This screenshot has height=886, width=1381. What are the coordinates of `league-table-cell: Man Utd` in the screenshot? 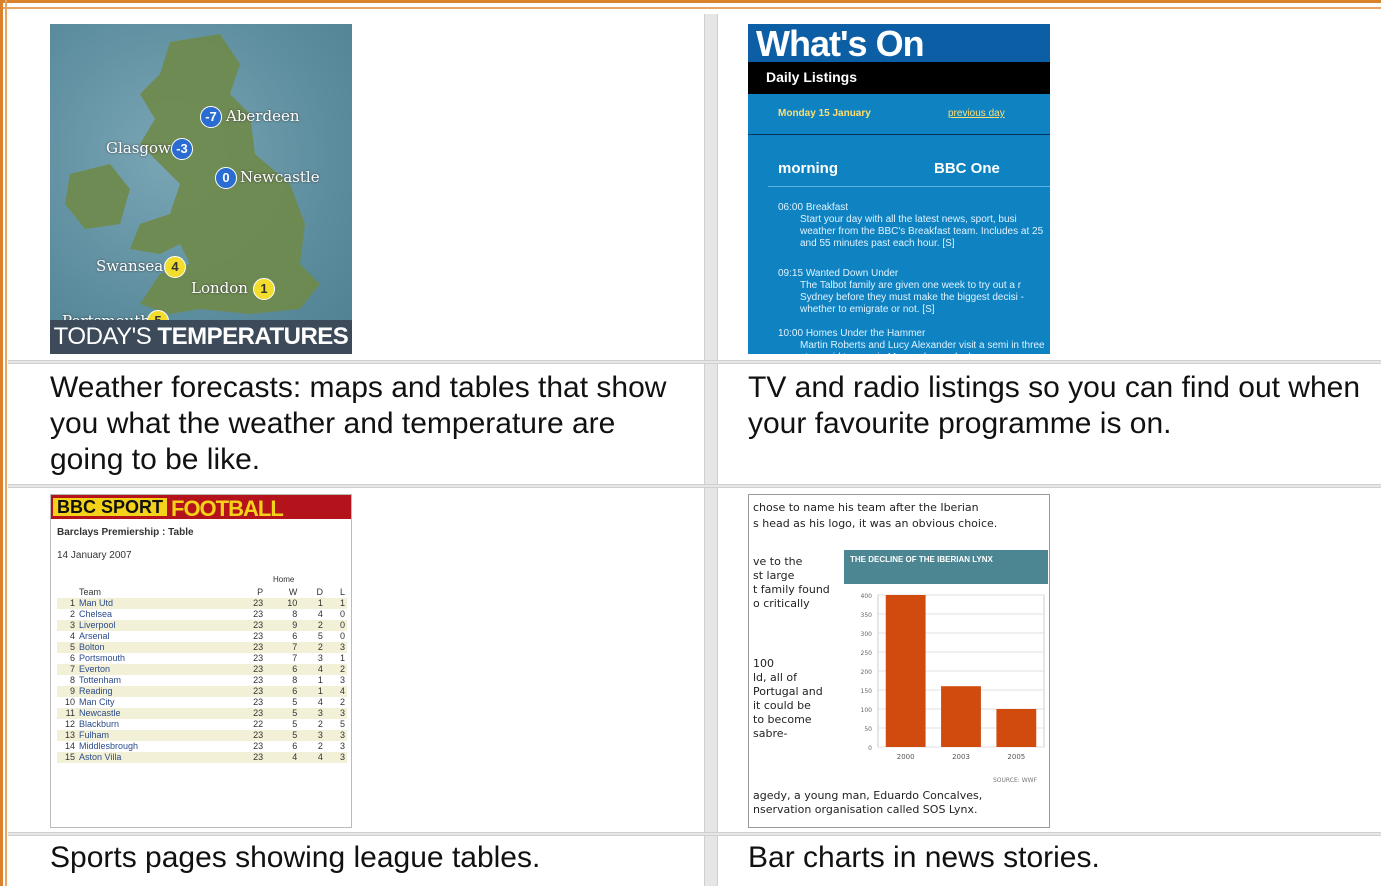 It's located at (154, 603).